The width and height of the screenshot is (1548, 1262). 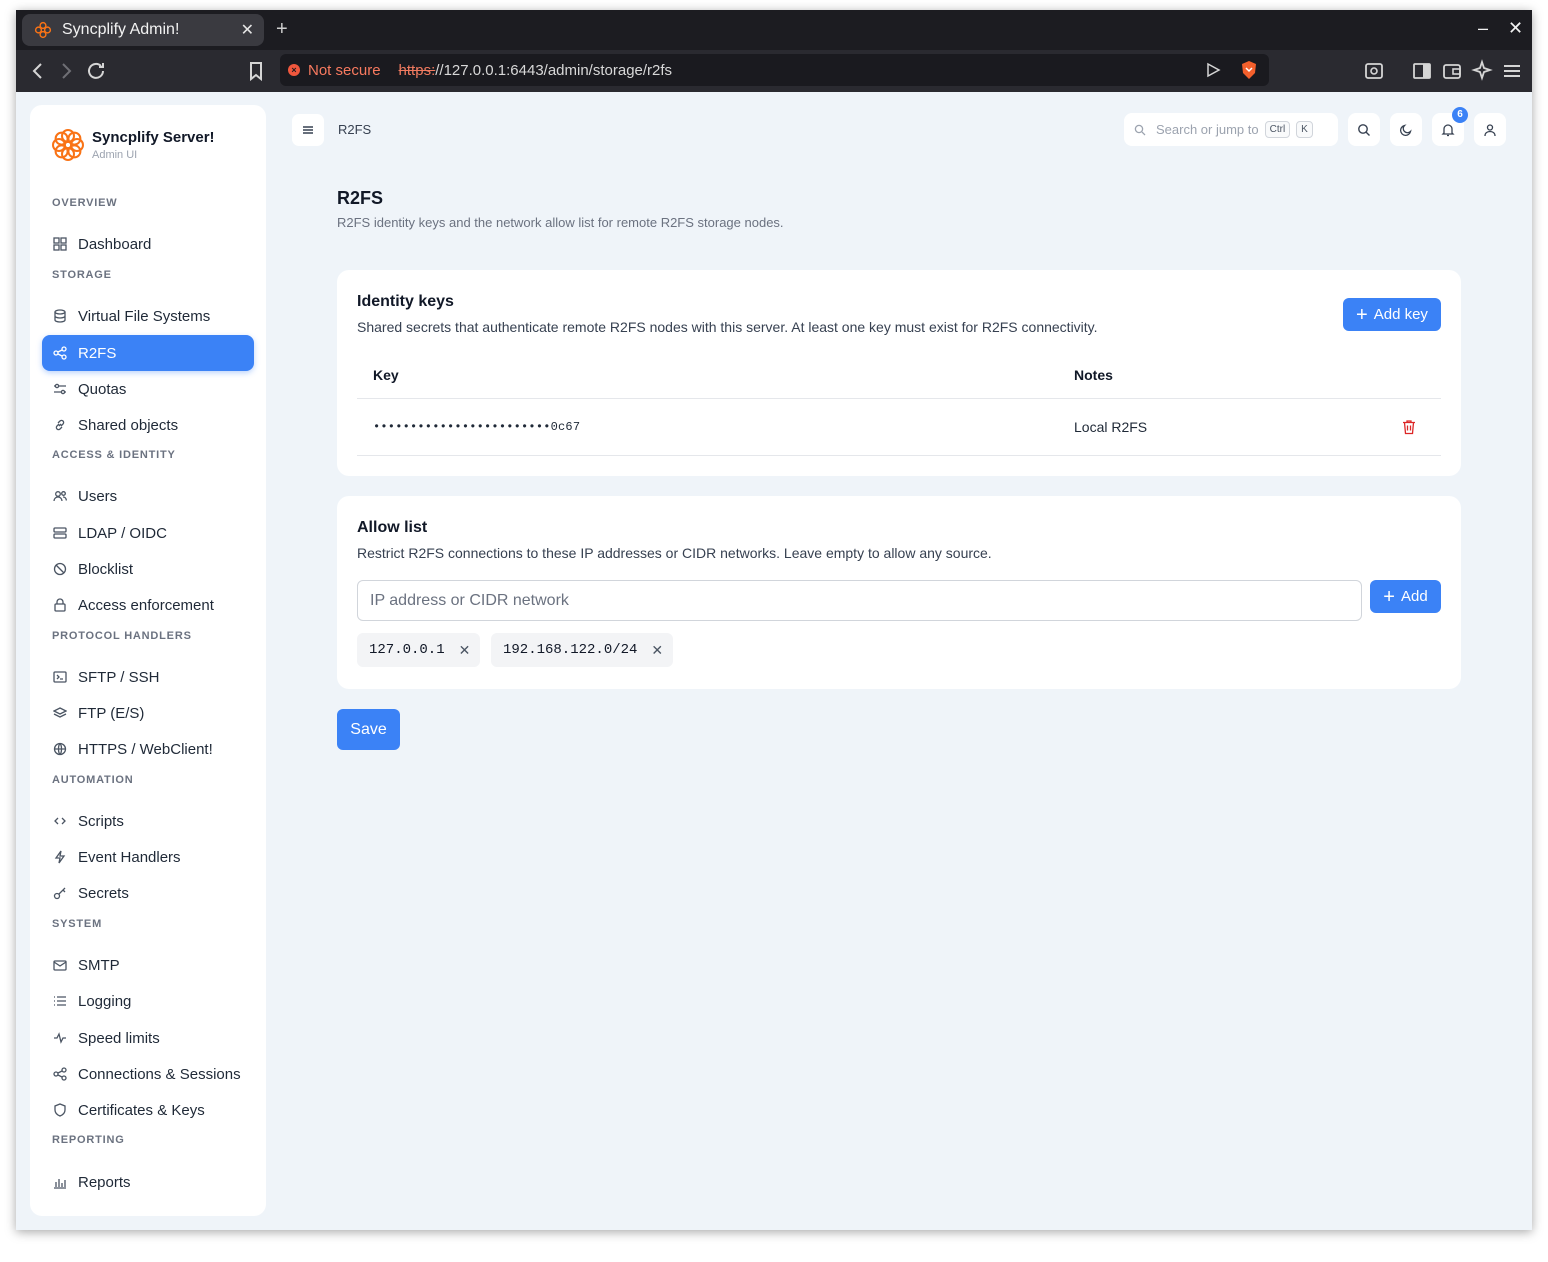 What do you see at coordinates (407, 650) in the screenshot?
I see `allow-list-entry: 127.0.0.1` at bounding box center [407, 650].